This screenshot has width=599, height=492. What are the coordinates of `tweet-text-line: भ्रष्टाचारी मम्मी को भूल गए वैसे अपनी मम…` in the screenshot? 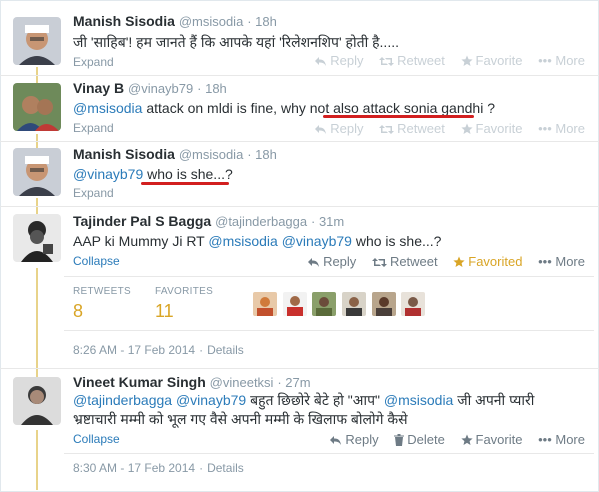 It's located at (240, 419).